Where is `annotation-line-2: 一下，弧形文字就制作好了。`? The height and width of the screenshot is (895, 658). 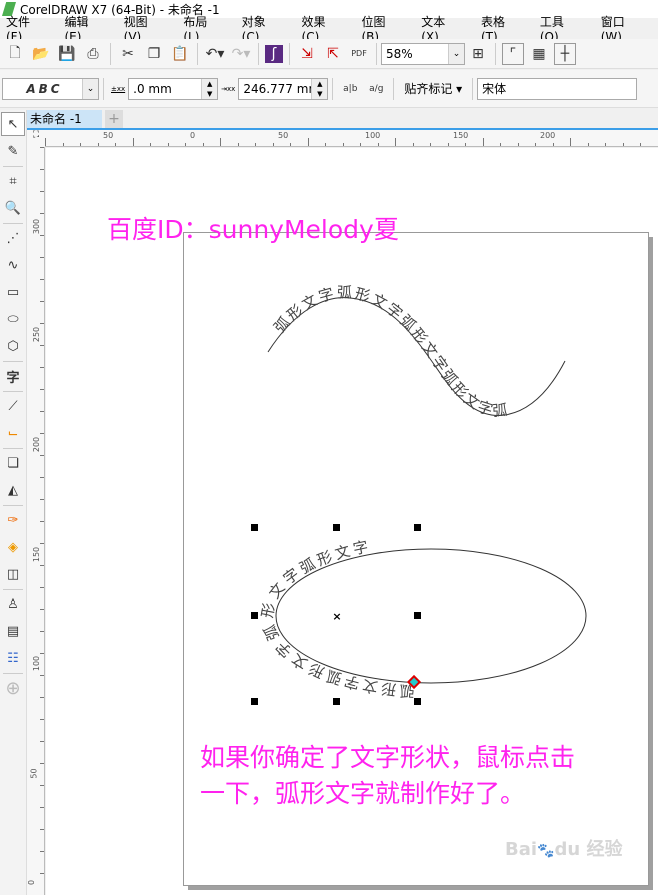
annotation-line-2: 一下，弧形文字就制作好了。 is located at coordinates (363, 793).